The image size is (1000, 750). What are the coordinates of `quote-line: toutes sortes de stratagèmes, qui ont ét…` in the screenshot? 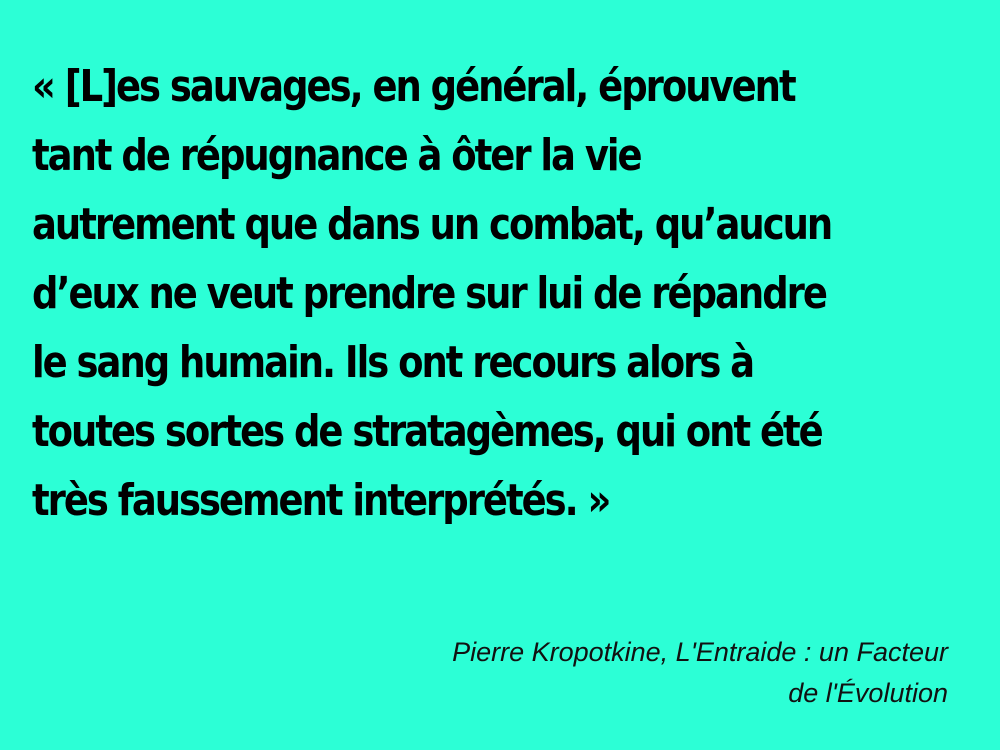 It's located at (428, 431).